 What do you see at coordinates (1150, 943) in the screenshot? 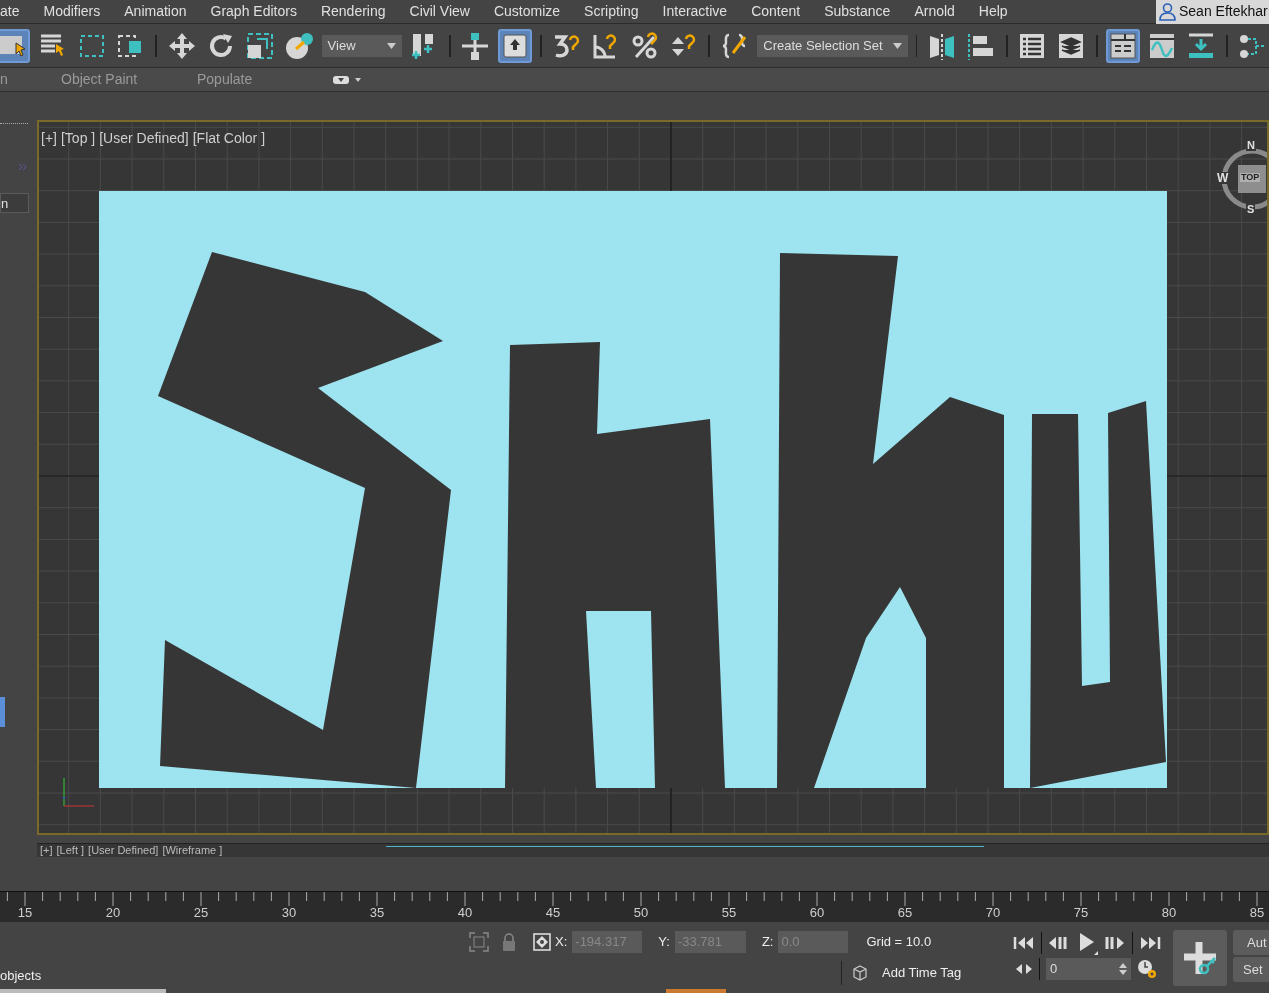
I see `go-to-end-icon` at bounding box center [1150, 943].